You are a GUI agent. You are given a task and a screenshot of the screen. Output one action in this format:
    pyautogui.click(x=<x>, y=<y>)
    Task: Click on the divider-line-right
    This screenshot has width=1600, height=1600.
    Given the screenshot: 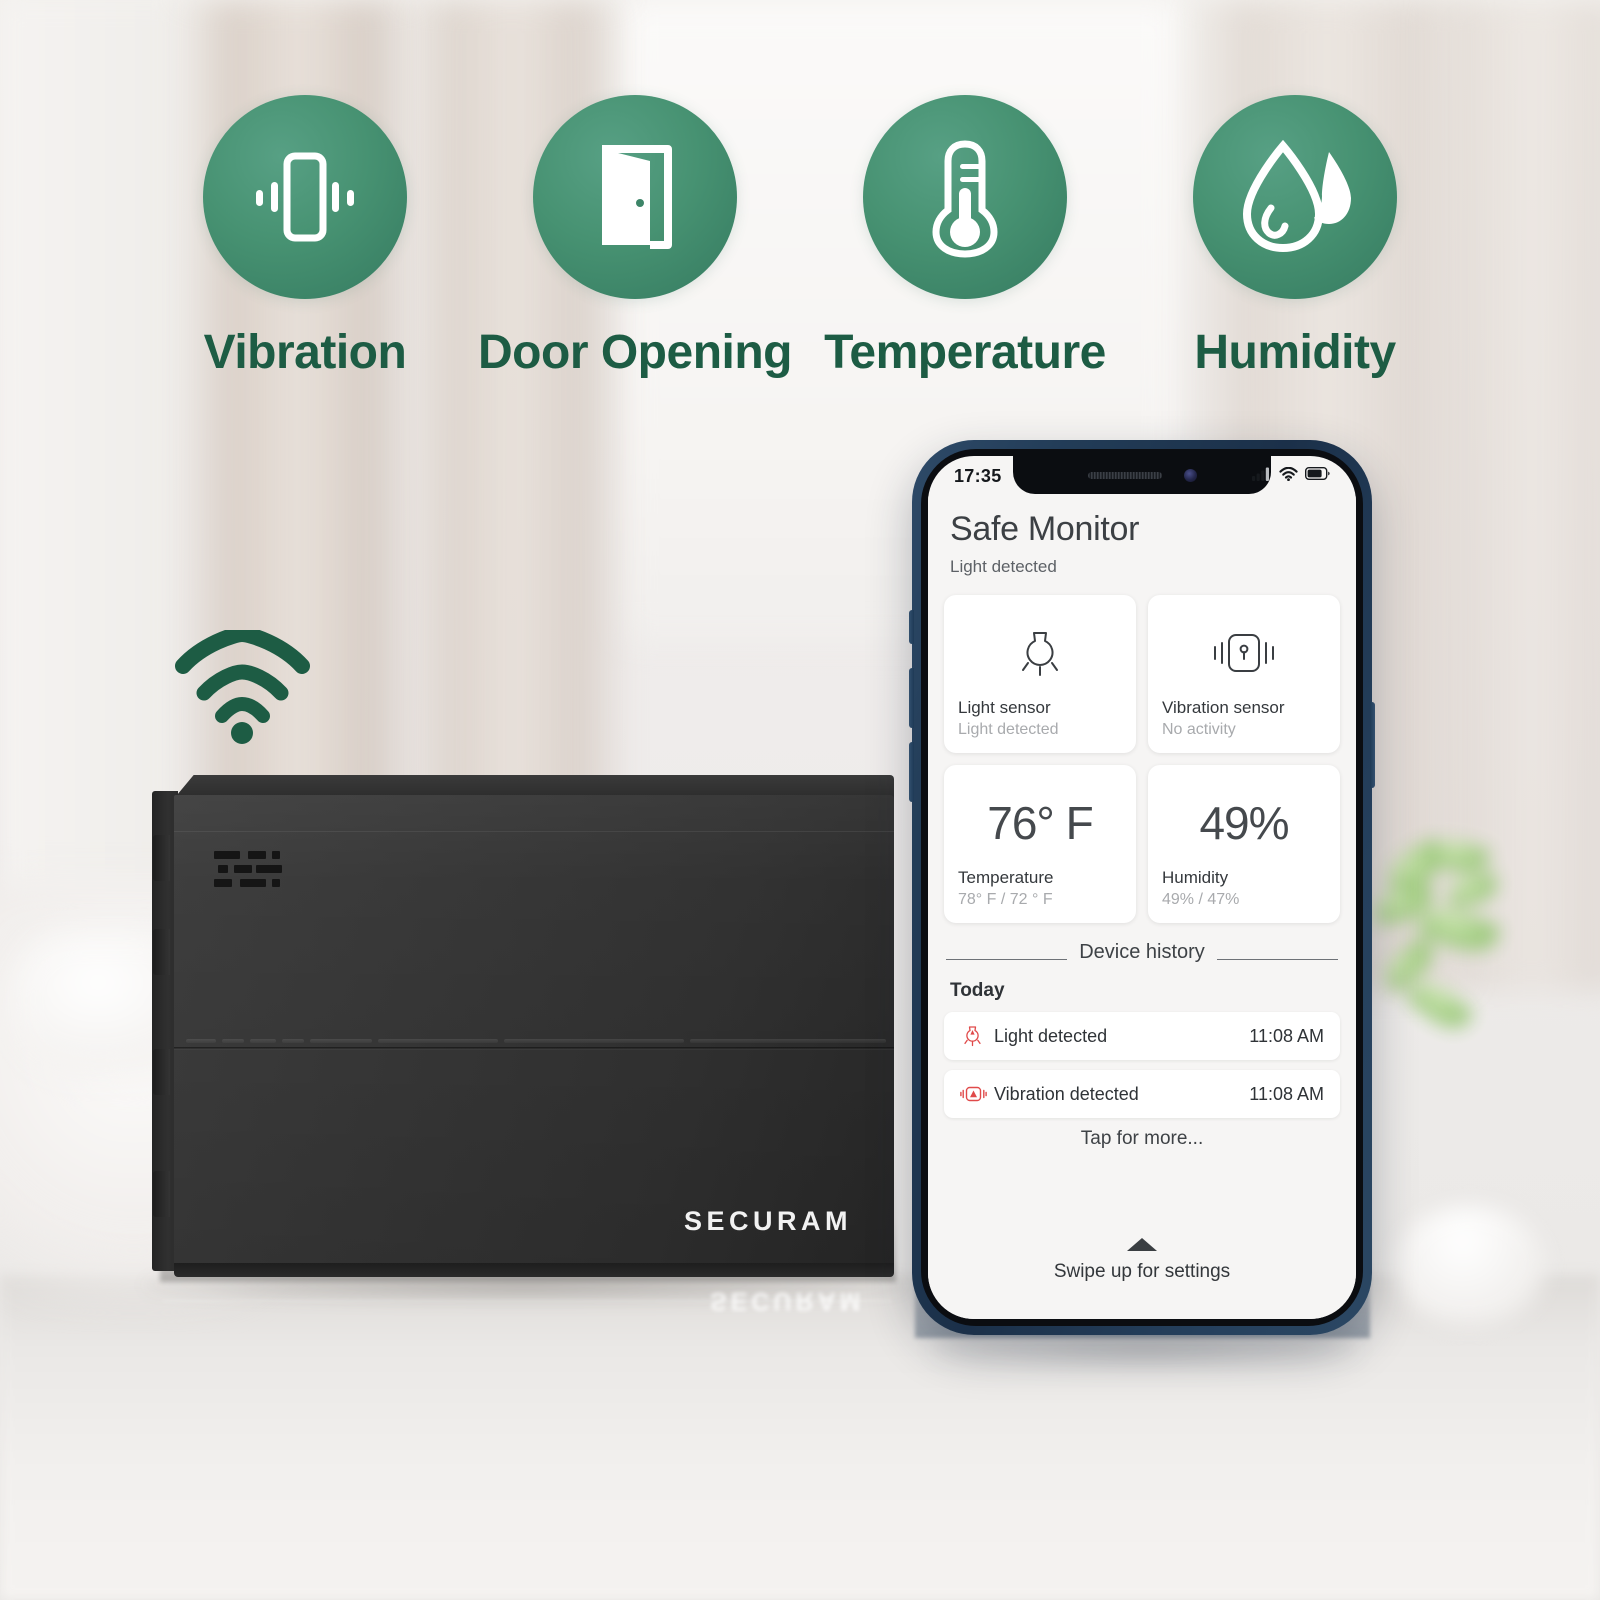 What is the action you would take?
    pyautogui.click(x=1277, y=959)
    